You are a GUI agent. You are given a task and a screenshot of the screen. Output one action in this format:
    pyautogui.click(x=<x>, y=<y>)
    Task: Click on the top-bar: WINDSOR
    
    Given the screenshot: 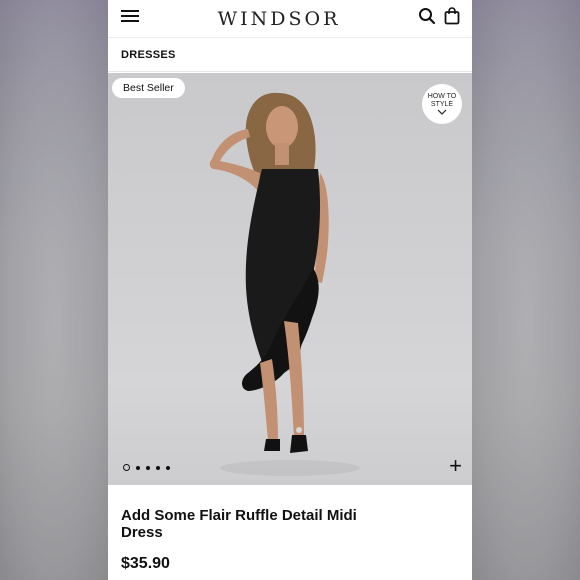 What is the action you would take?
    pyautogui.click(x=290, y=19)
    